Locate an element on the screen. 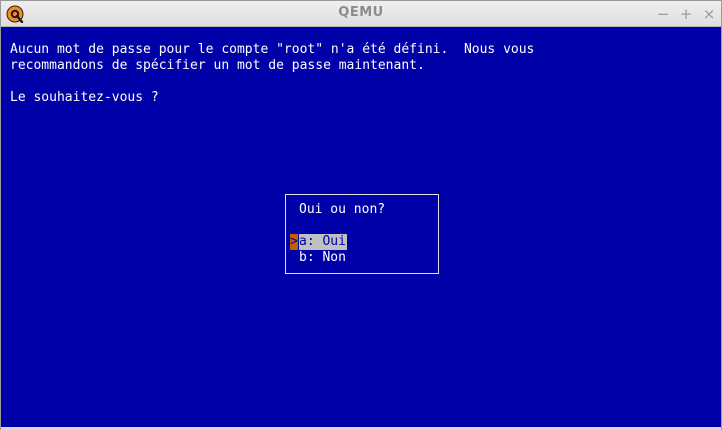 This screenshot has width=722, height=430. option-no: b: Non is located at coordinates (322, 258).